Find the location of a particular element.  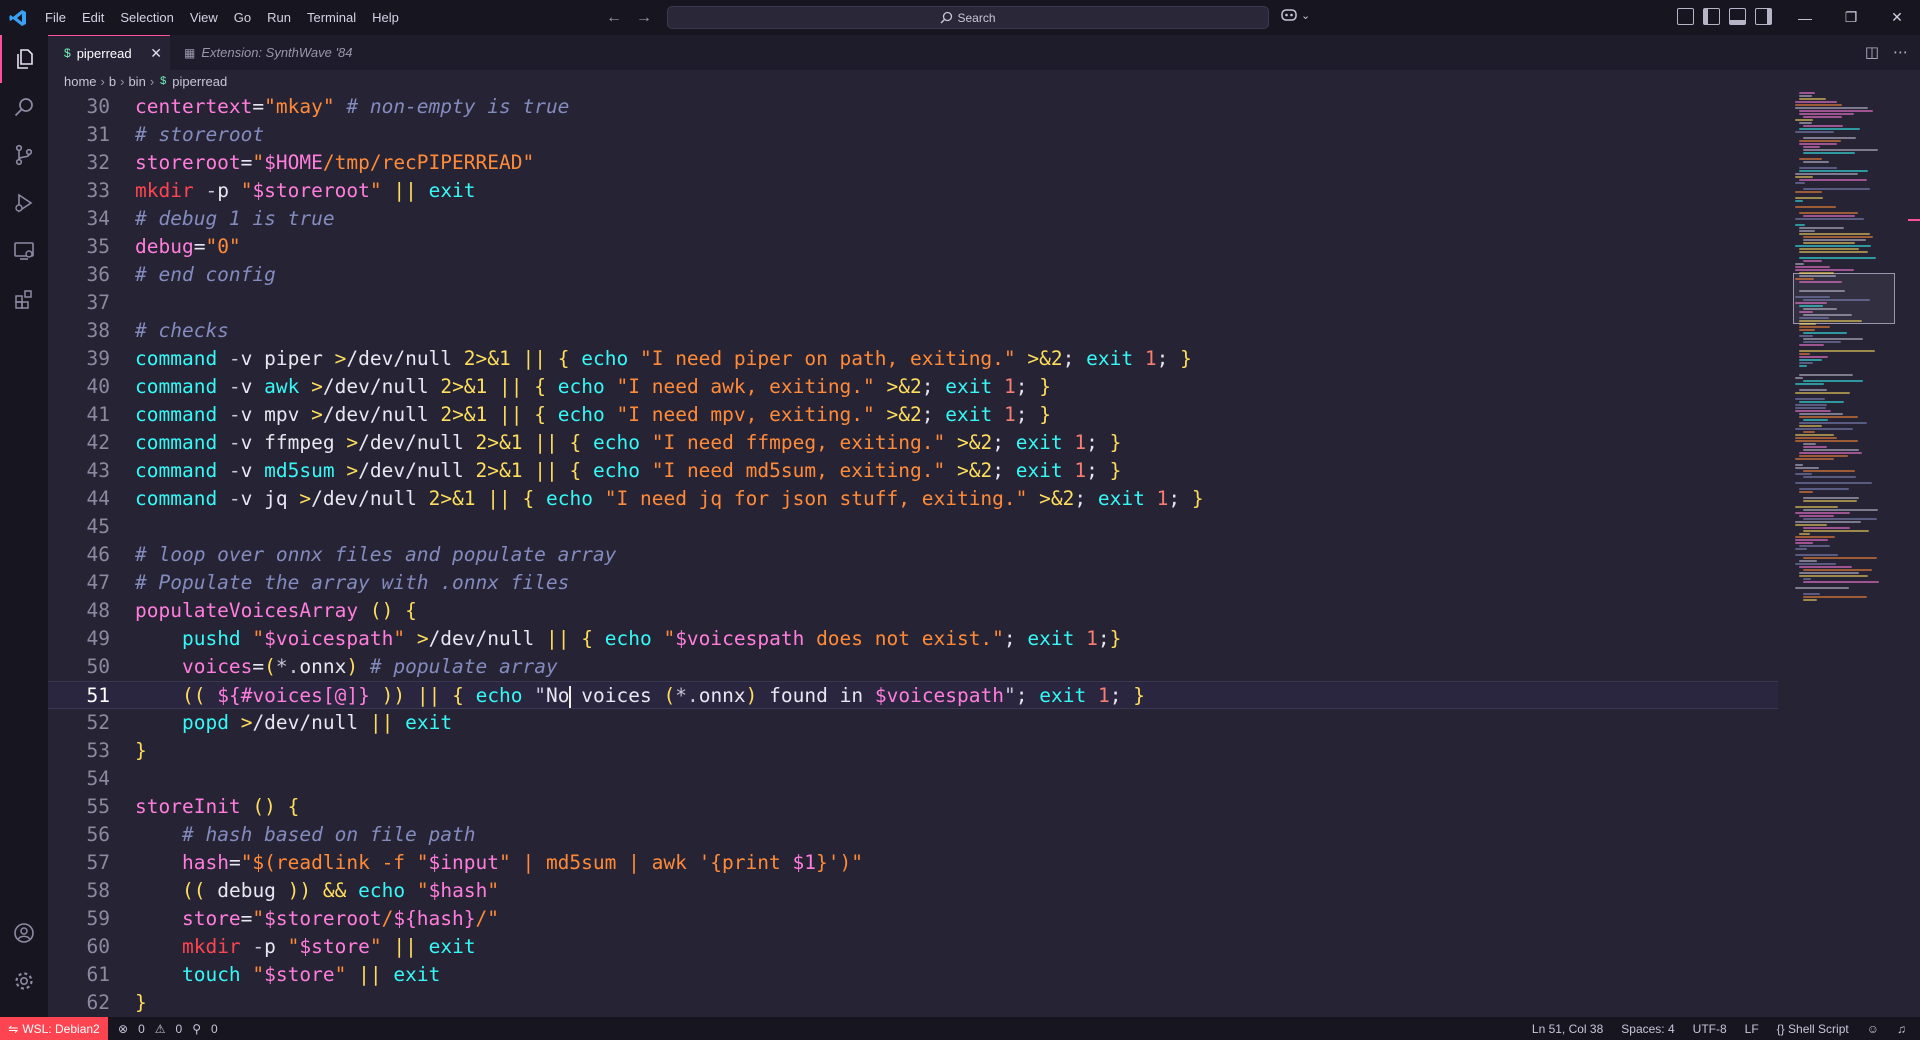

code-line: 35 debug="0" is located at coordinates (913, 247).